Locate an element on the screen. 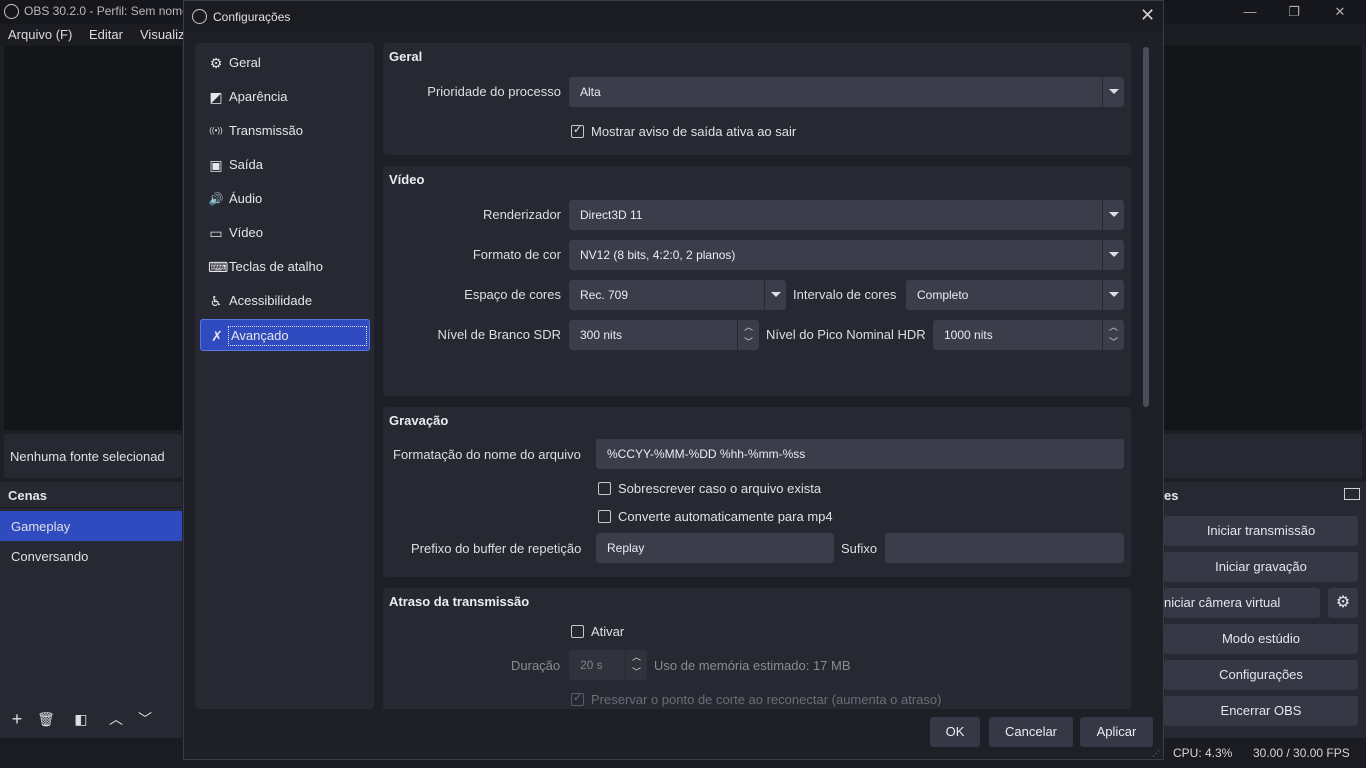 This screenshot has height=768, width=1366. scenes-dock: Cenas Gameplay Conversando + 🗑 ◧ ︿ ﹀ is located at coordinates (91, 610).